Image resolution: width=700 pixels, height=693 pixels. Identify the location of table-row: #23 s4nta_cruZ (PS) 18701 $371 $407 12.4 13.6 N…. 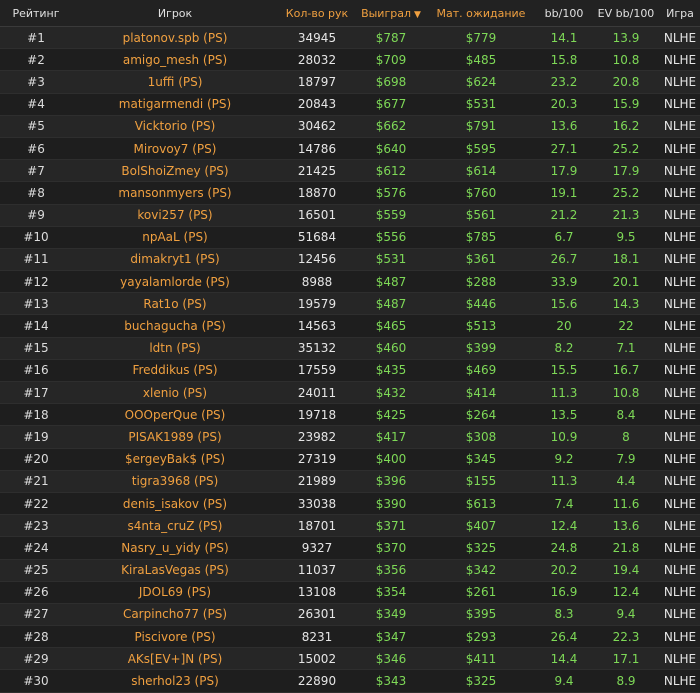
(350, 526).